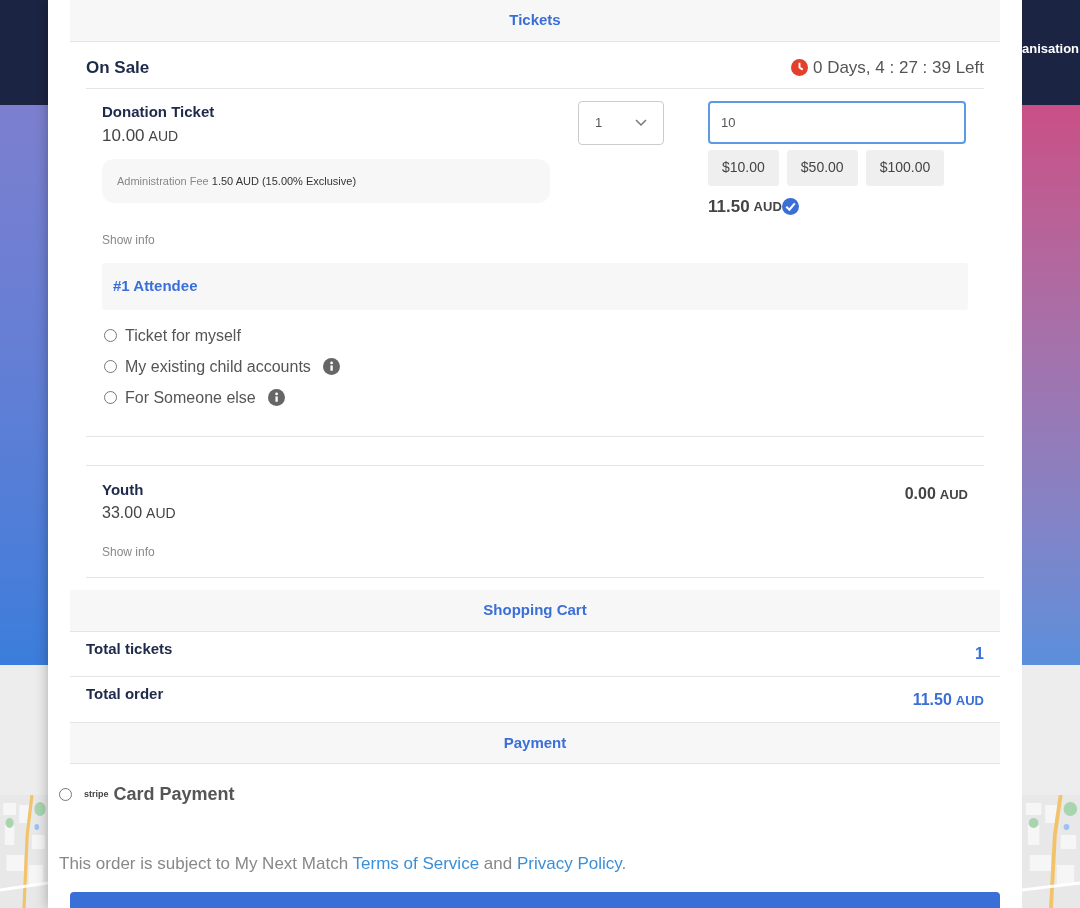 This screenshot has width=1080, height=908. What do you see at coordinates (96, 795) in the screenshot?
I see `brand-logo: stripe` at bounding box center [96, 795].